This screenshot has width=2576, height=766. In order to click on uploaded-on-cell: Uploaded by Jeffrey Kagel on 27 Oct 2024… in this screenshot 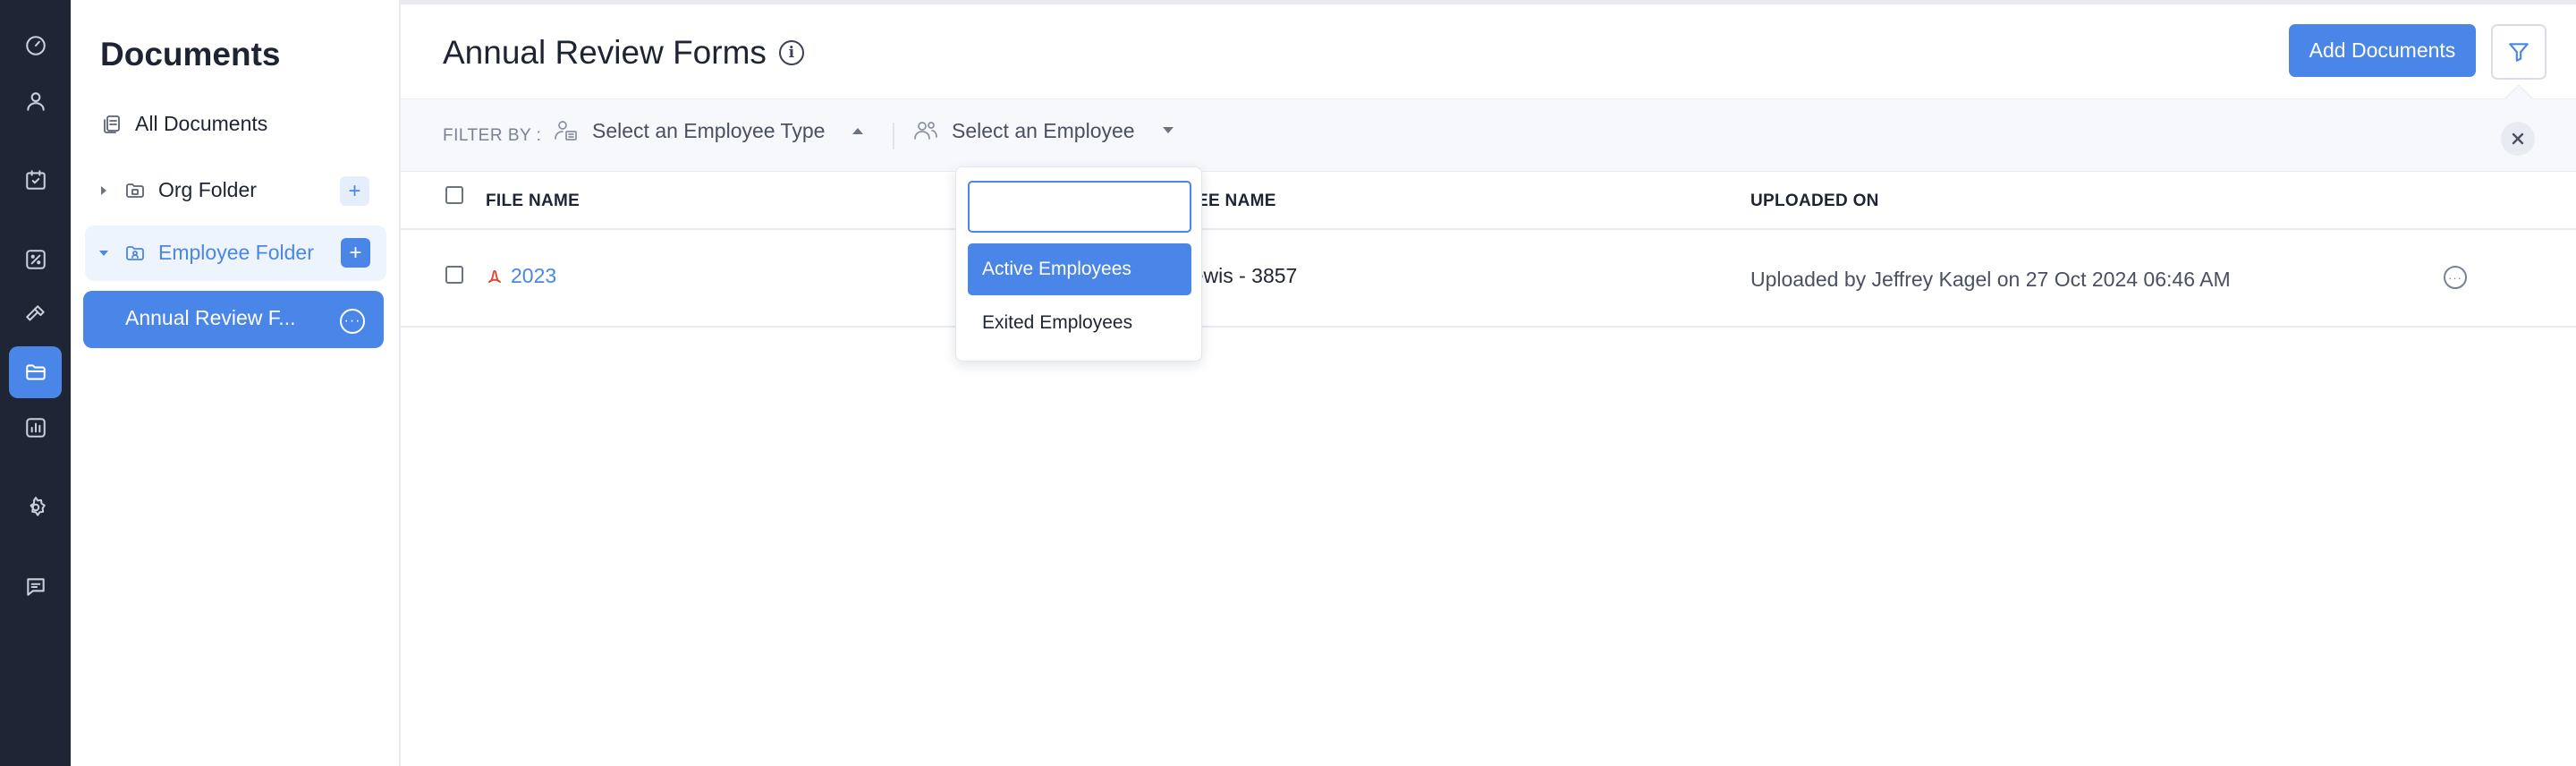, I will do `click(1990, 279)`.